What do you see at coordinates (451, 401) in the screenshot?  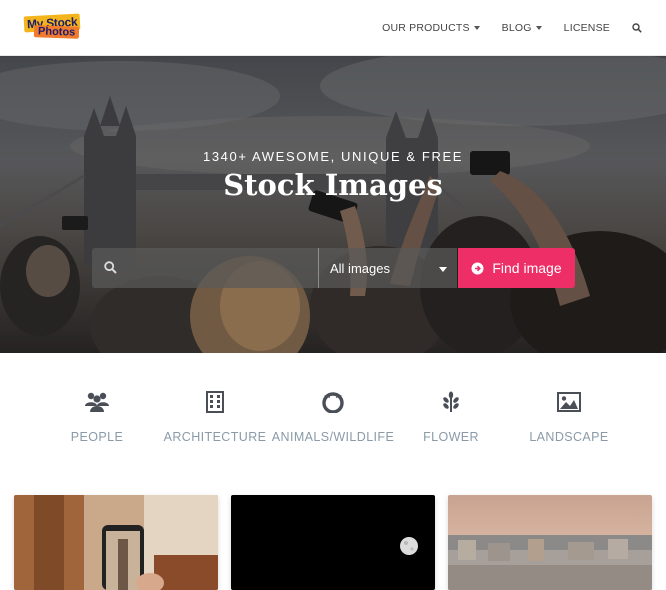 I see `leaf-icon` at bounding box center [451, 401].